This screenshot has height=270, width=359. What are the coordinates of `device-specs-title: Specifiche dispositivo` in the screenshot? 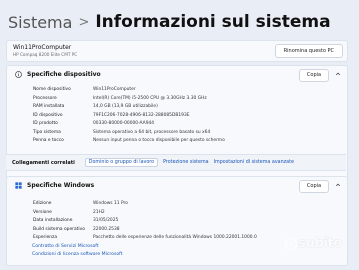 It's located at (64, 74).